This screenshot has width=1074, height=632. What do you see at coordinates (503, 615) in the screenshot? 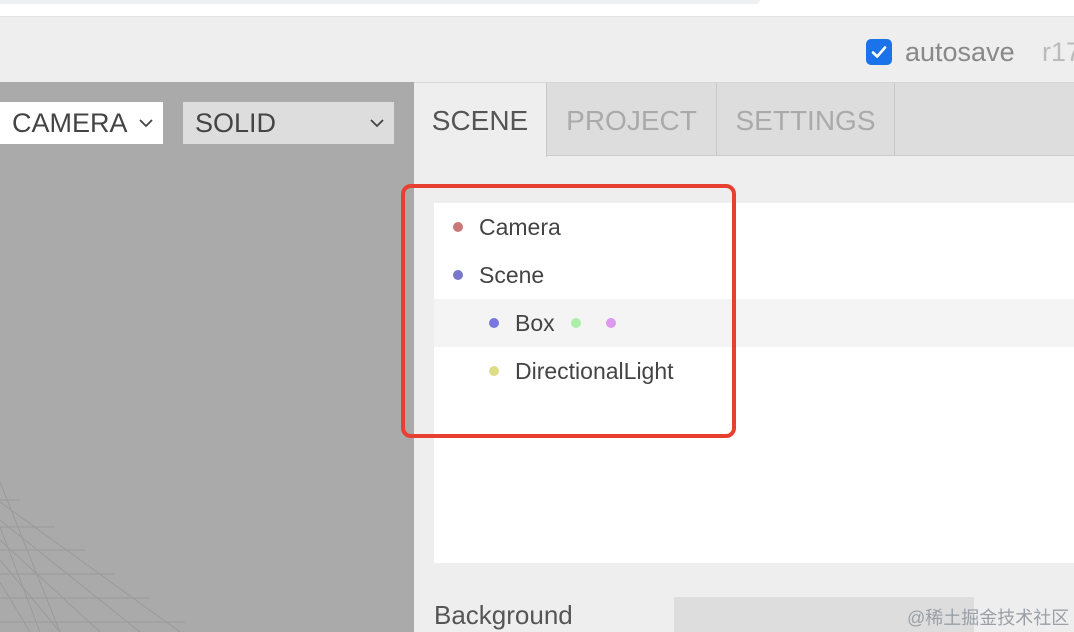
I see `background-label: Background` at bounding box center [503, 615].